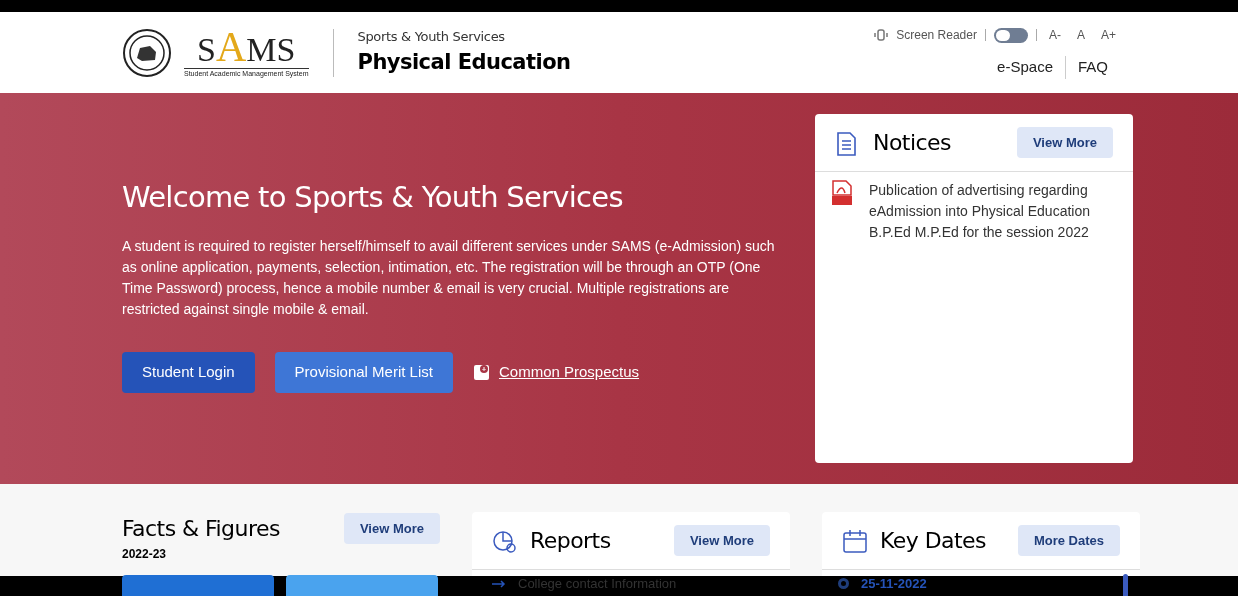 The width and height of the screenshot is (1238, 596). What do you see at coordinates (1080, 35) in the screenshot?
I see `font-size-button: A` at bounding box center [1080, 35].